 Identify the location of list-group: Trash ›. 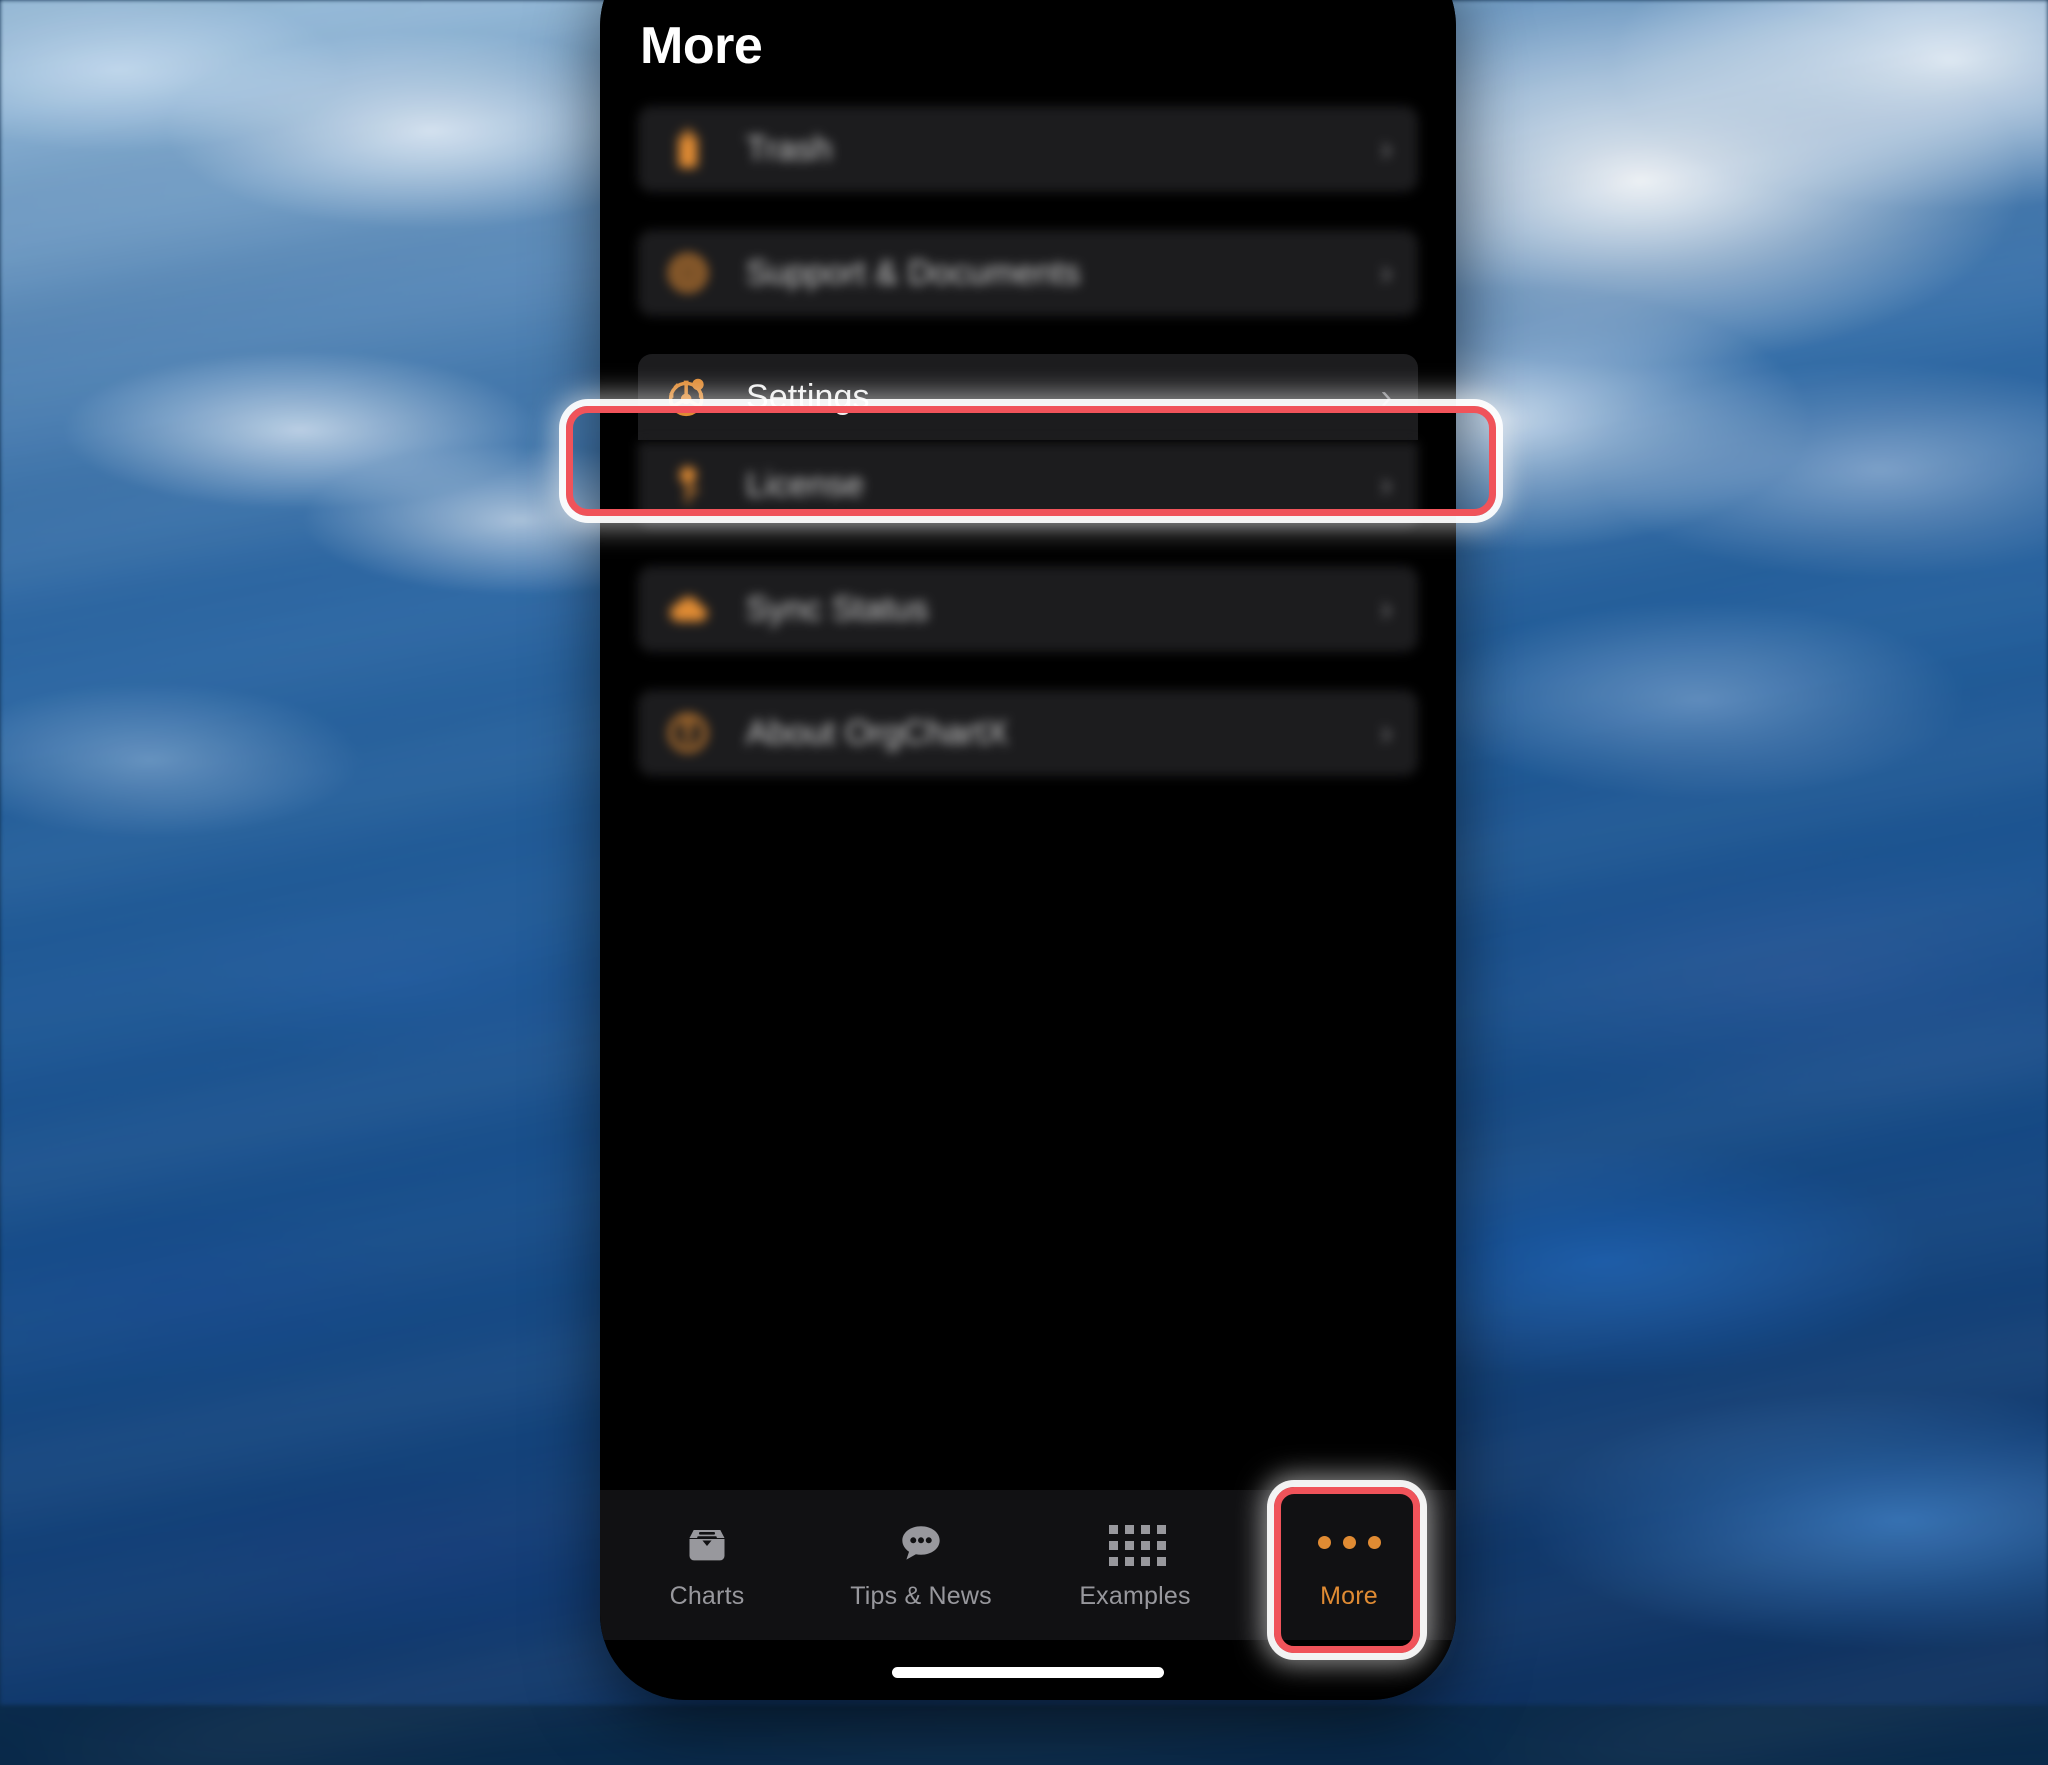
(1028, 149).